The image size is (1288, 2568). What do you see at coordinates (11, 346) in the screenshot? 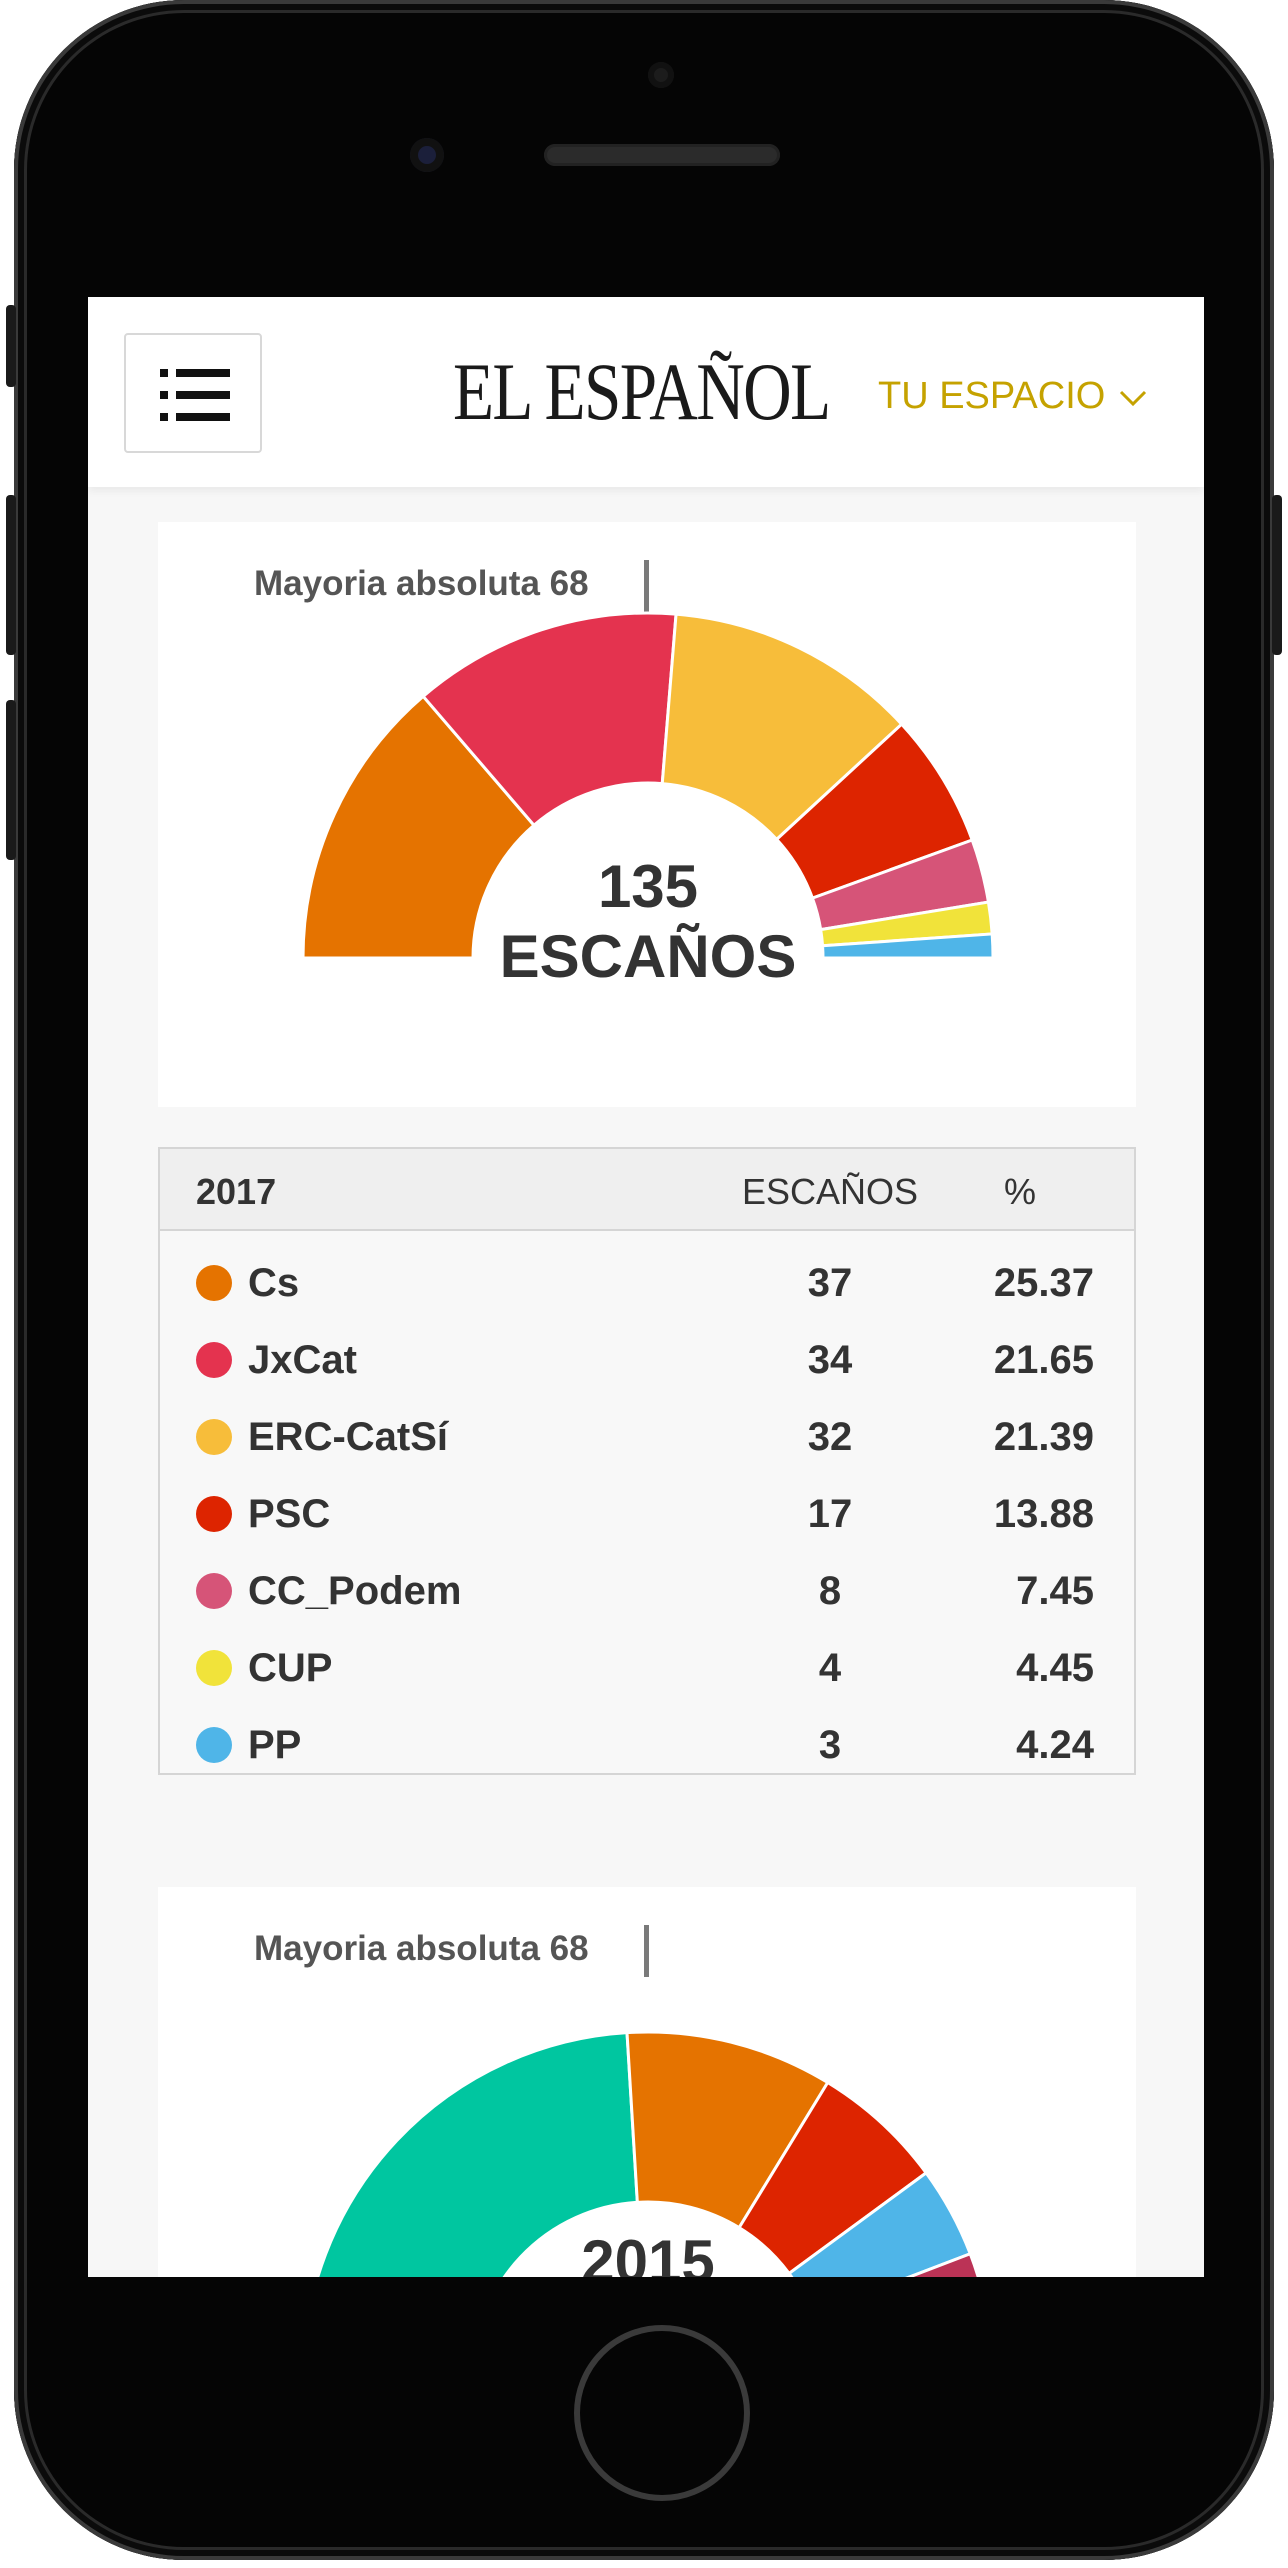
I see `mute-switch` at bounding box center [11, 346].